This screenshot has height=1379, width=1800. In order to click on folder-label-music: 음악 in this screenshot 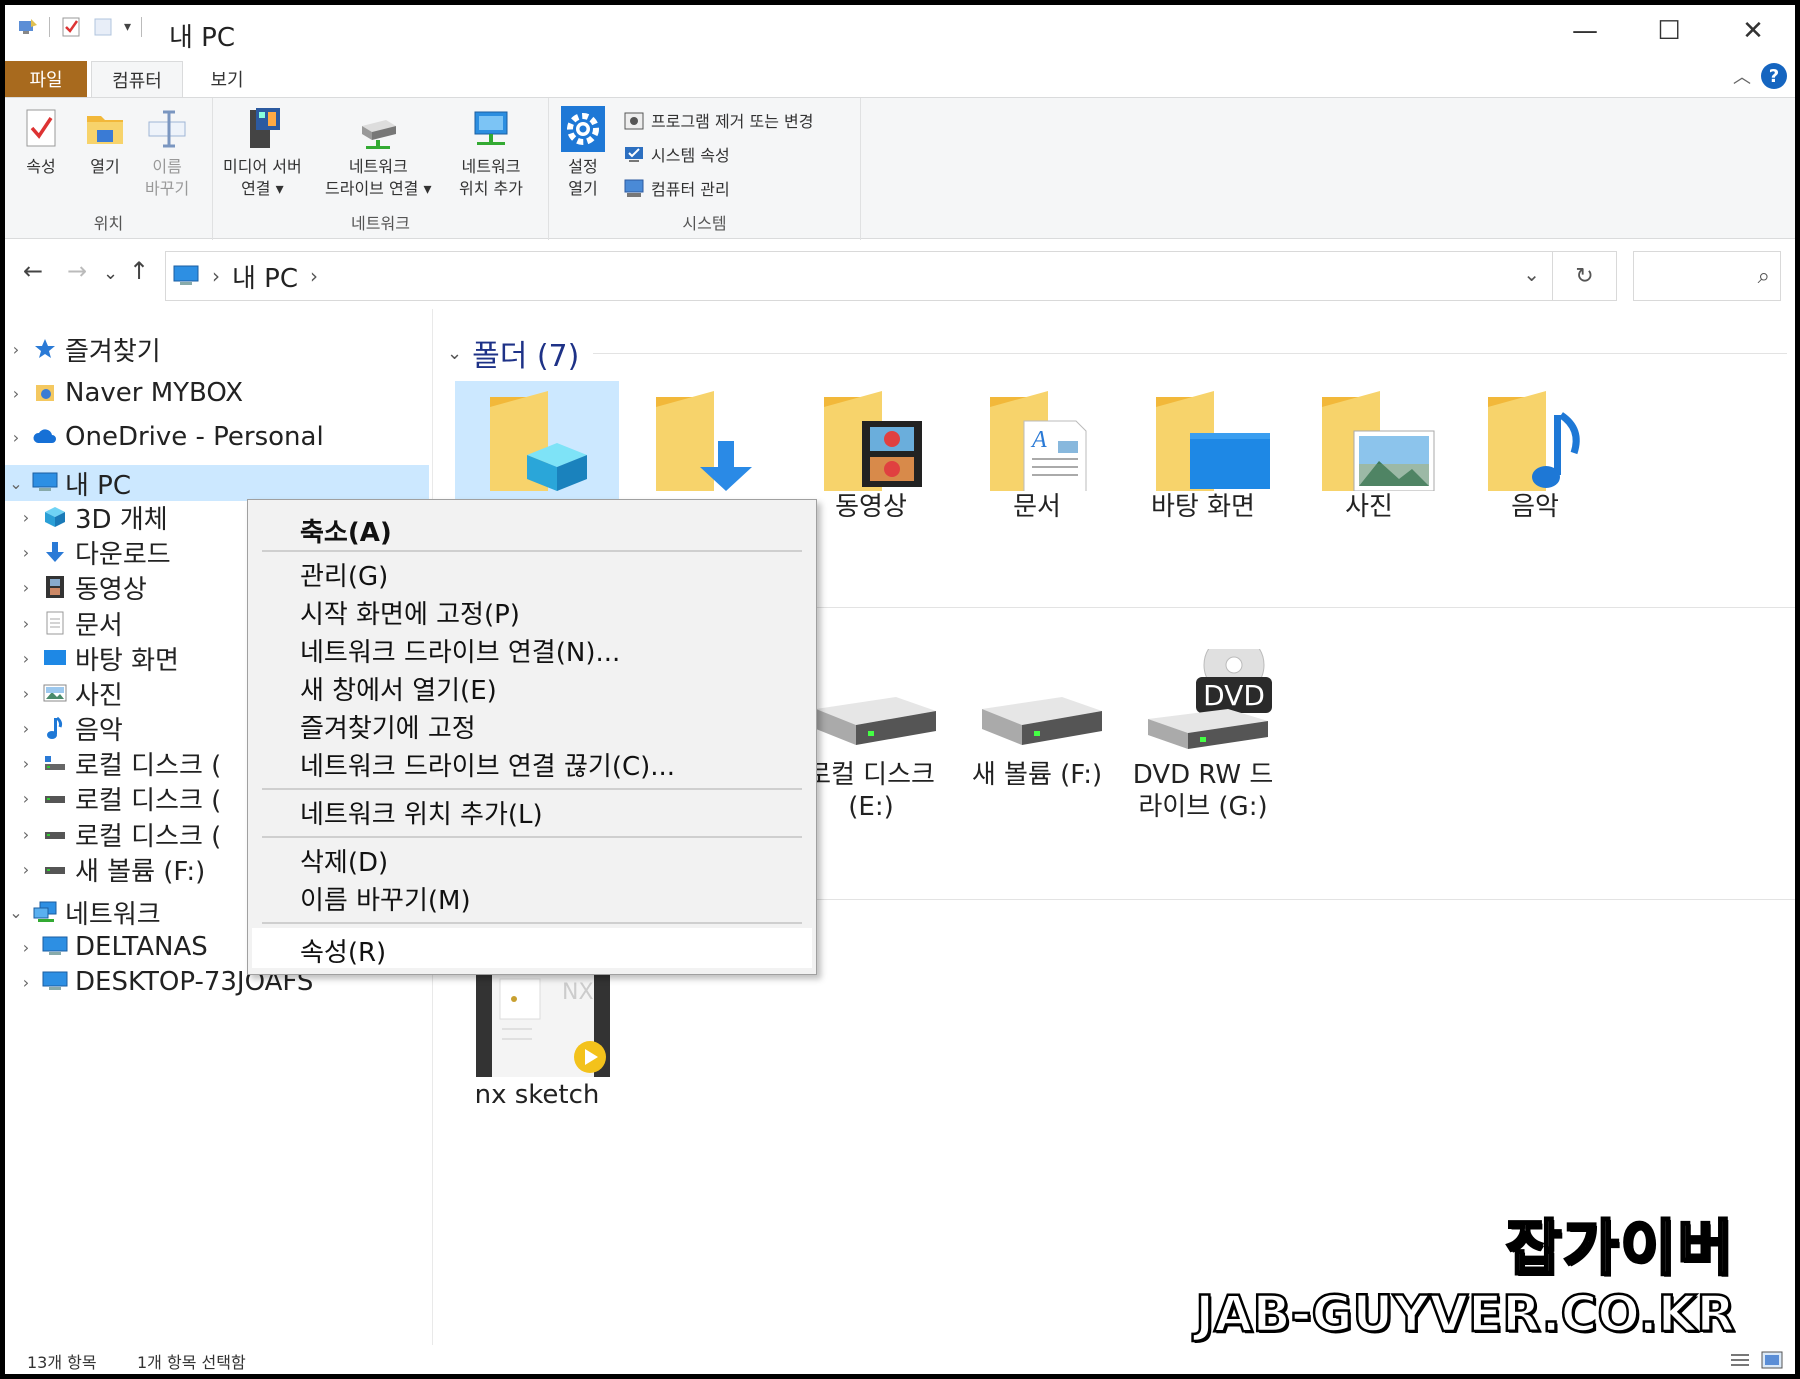, I will do `click(1535, 507)`.